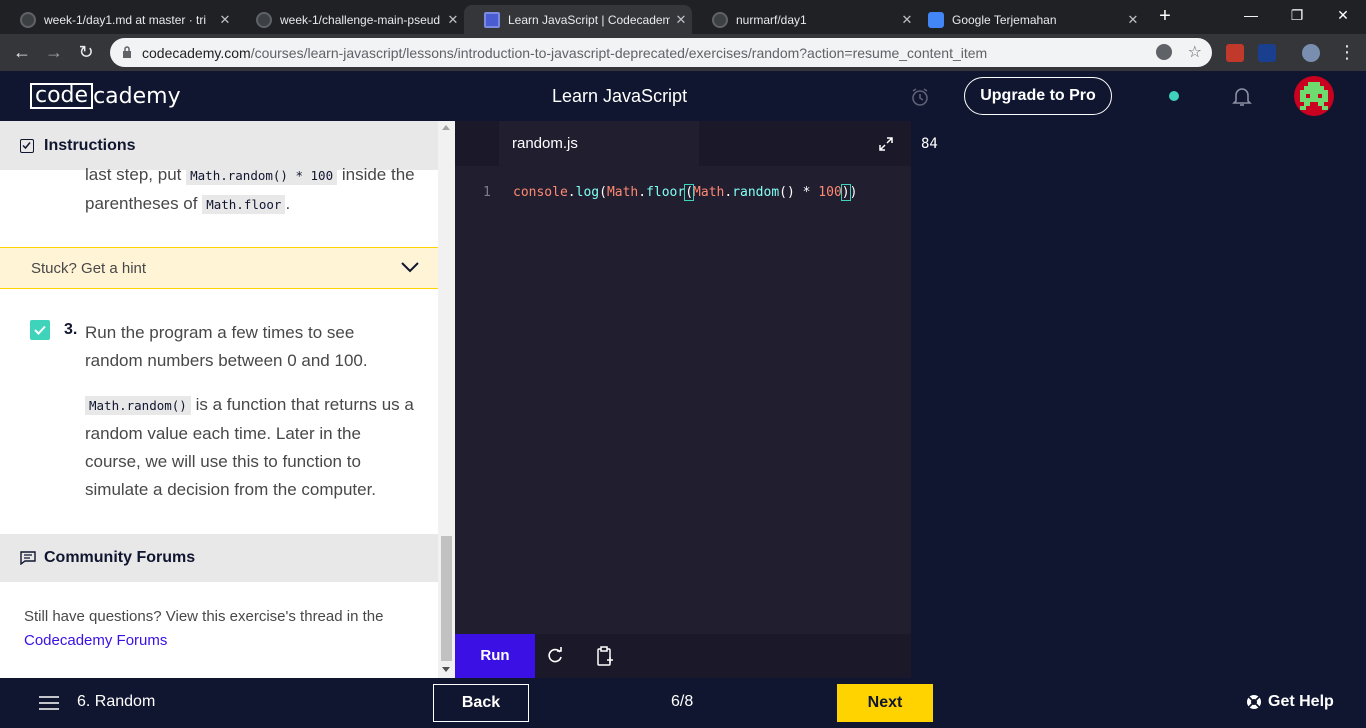  What do you see at coordinates (1235, 53) in the screenshot?
I see `pdf-extension-icon` at bounding box center [1235, 53].